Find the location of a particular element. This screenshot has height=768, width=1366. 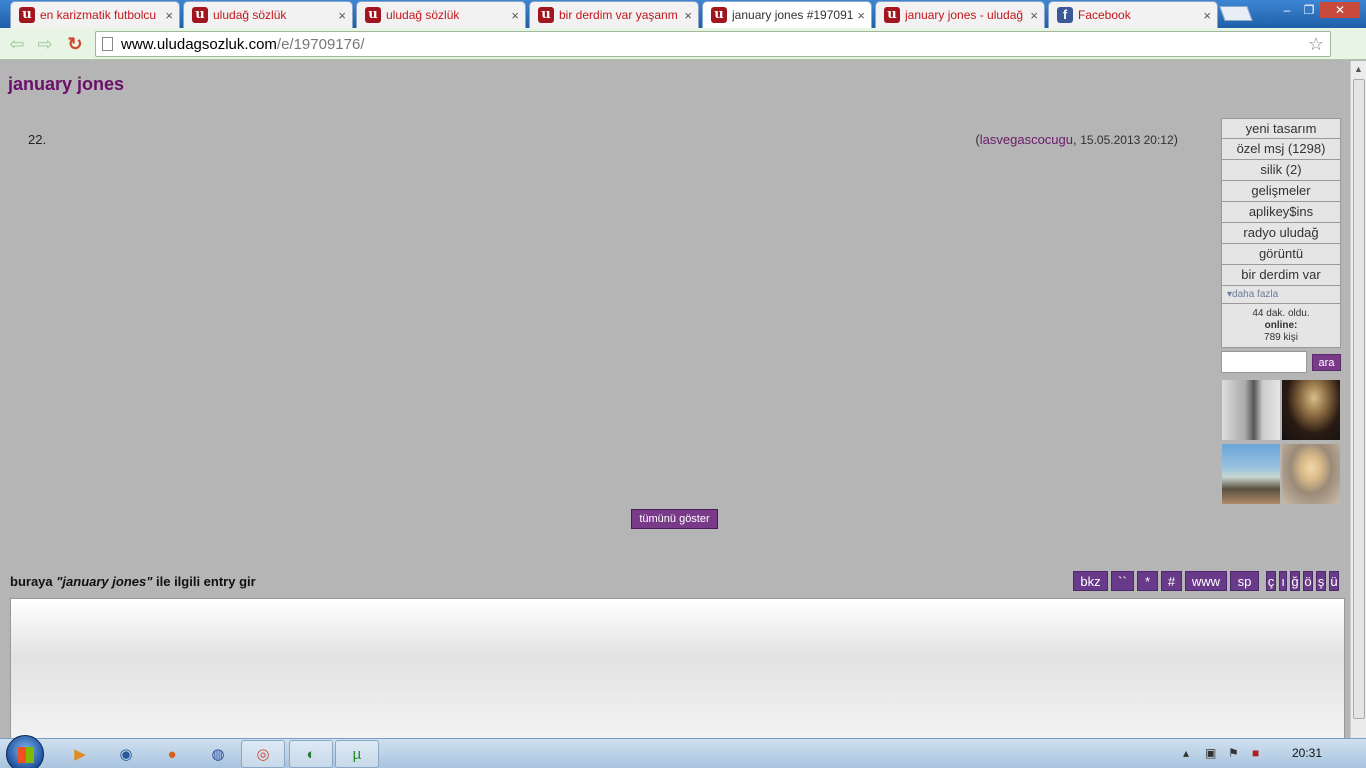

vertical-scrollbar: ▲ is located at coordinates (1358, 399).